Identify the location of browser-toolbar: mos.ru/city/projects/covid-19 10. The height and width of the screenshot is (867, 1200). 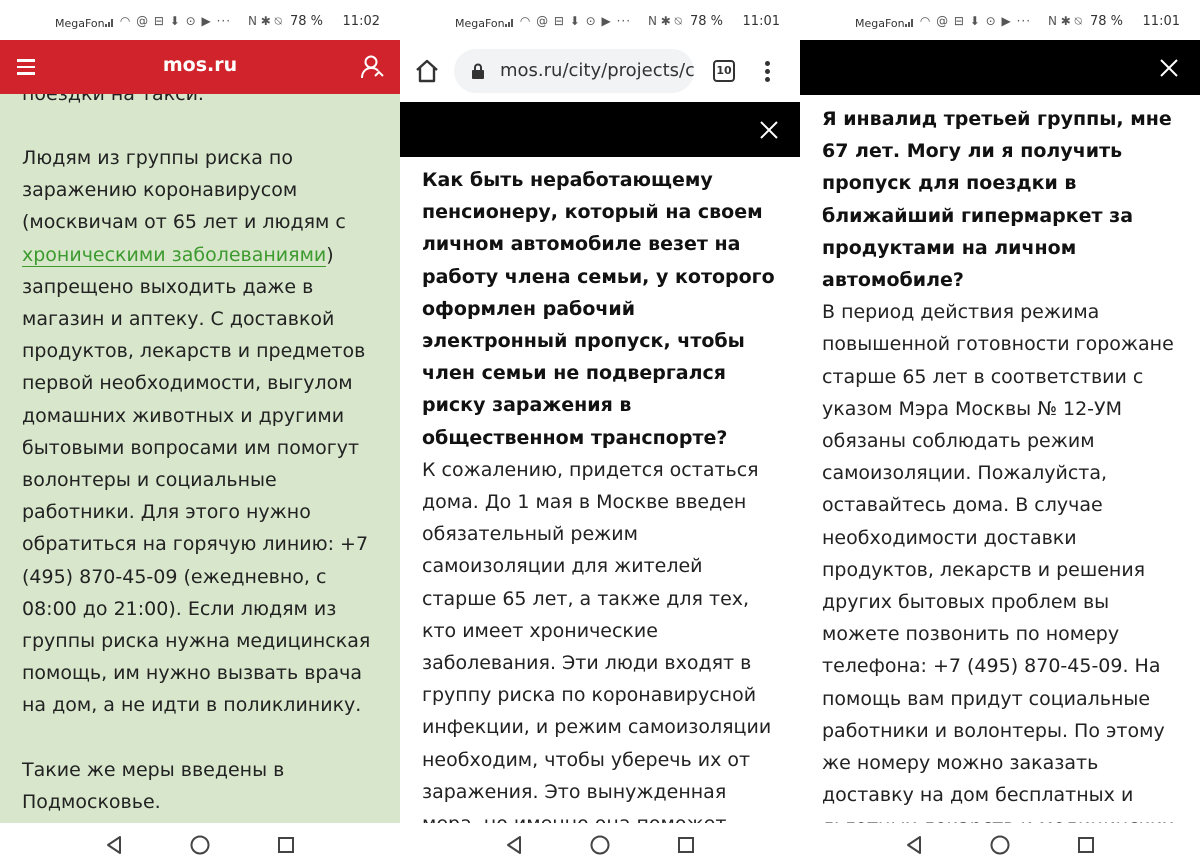
(600, 71).